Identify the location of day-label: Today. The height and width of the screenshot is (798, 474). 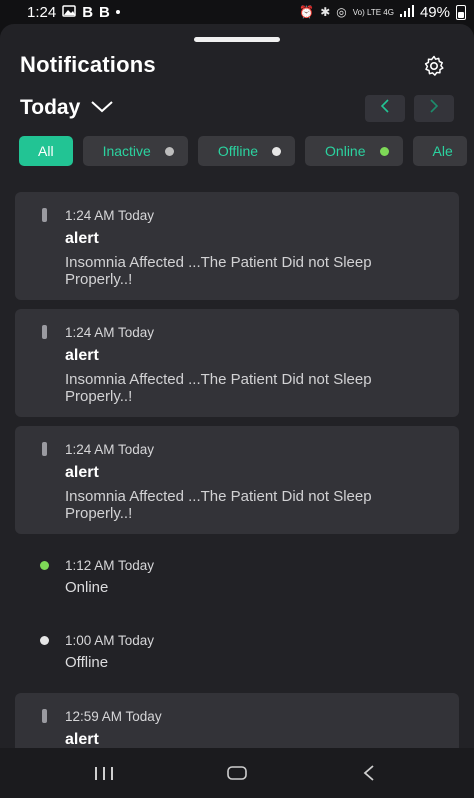
(50, 107).